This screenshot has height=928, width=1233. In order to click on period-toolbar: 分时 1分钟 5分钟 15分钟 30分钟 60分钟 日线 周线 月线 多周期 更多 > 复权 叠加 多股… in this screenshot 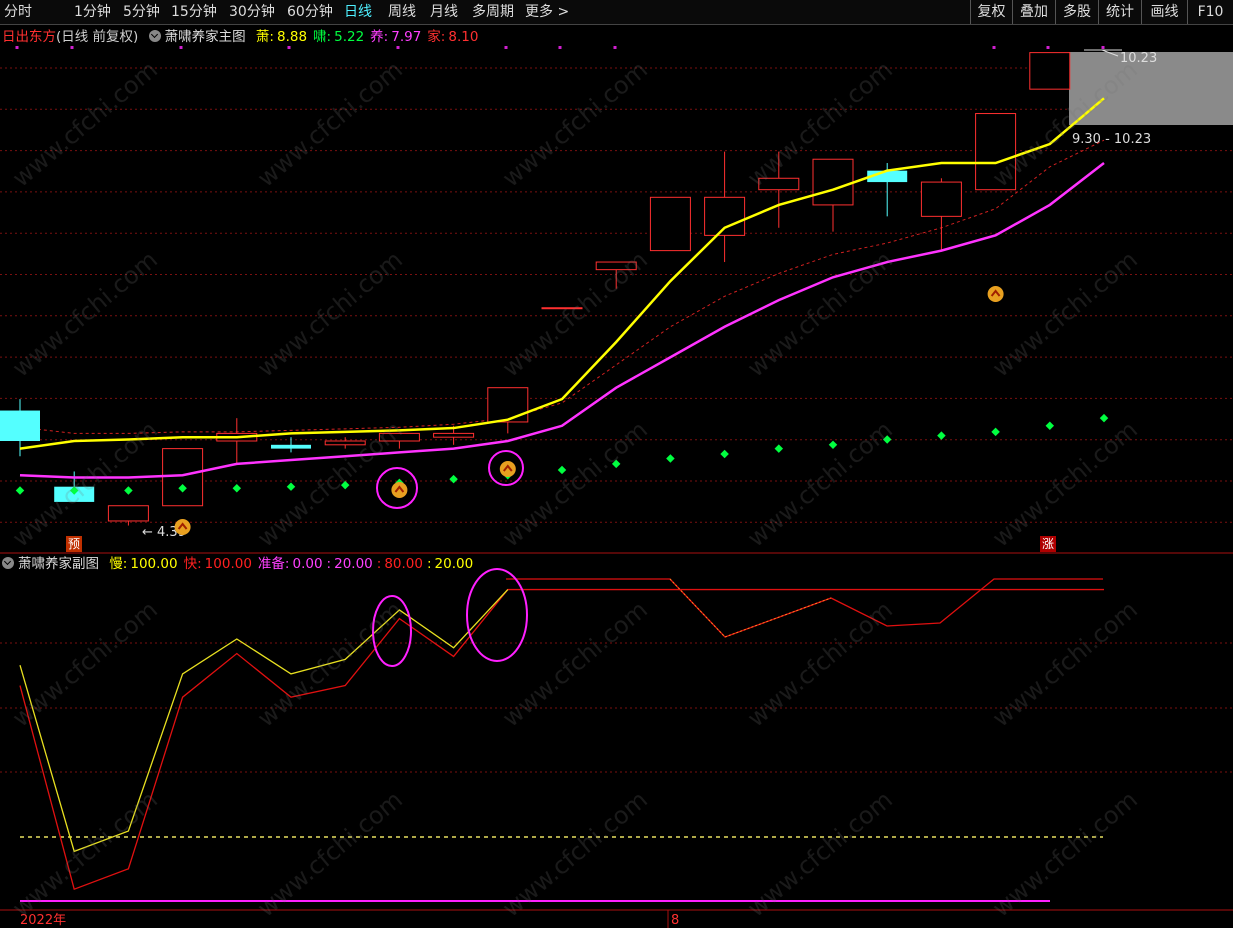, I will do `click(616, 12)`.